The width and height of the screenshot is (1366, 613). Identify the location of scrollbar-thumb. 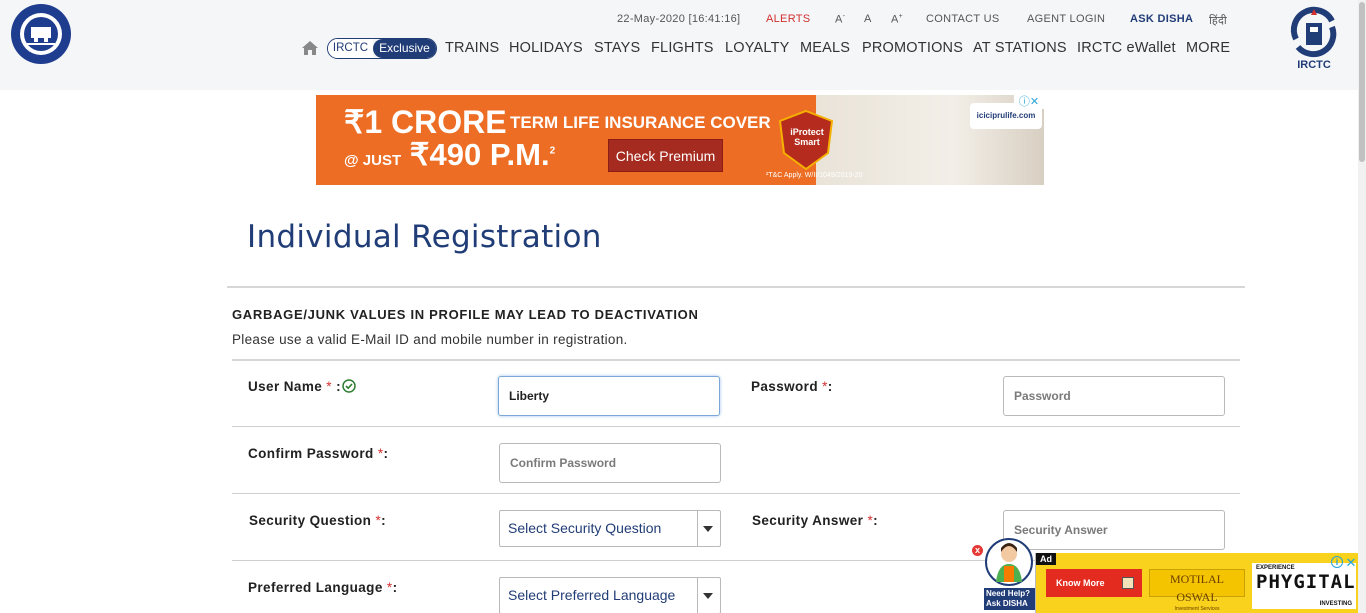
(1362, 82).